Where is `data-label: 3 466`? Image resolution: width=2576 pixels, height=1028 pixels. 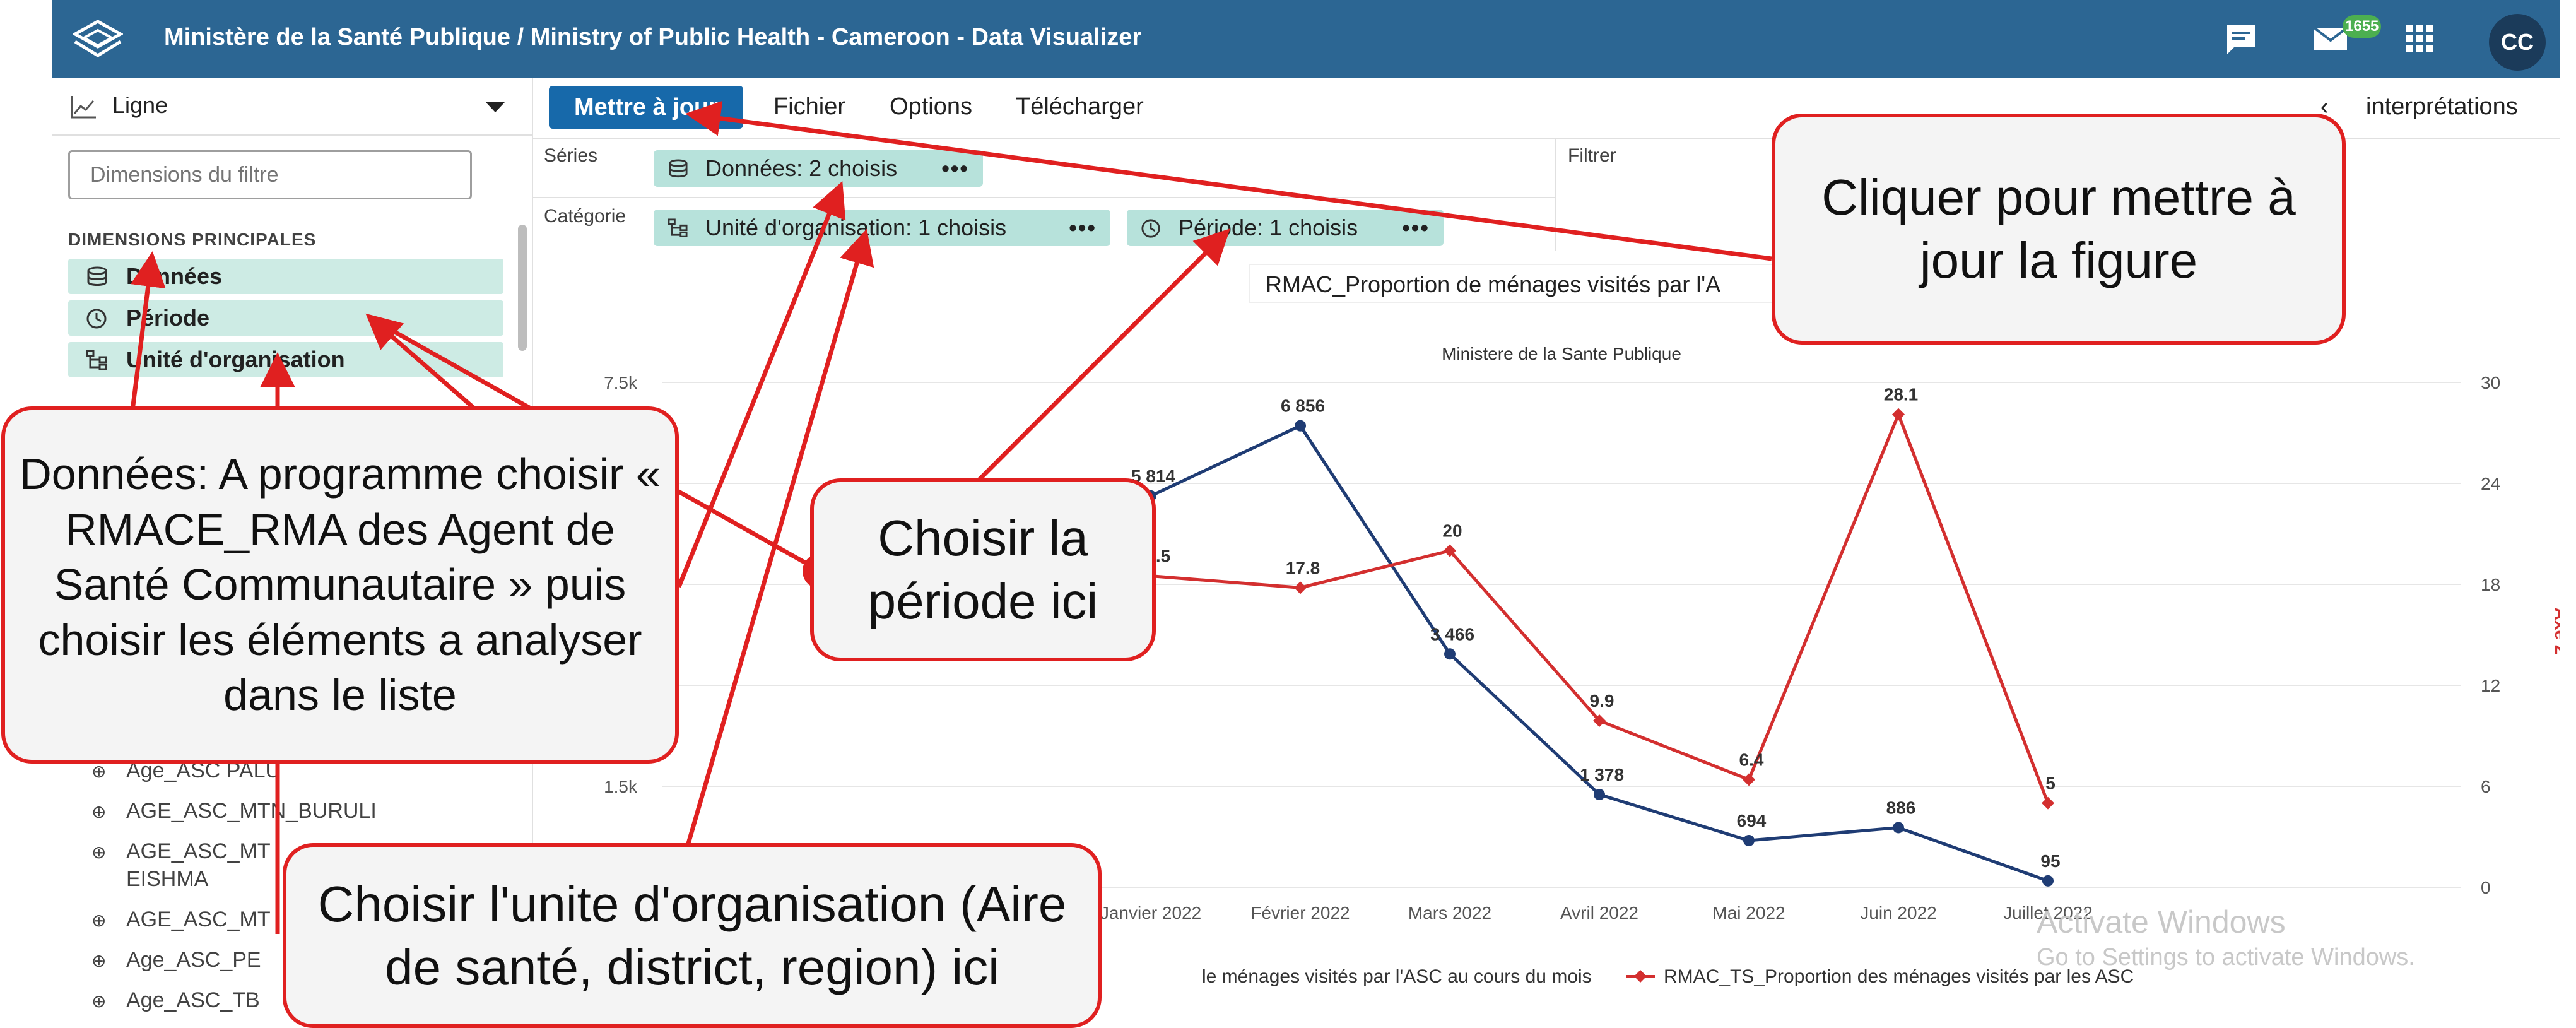
data-label: 3 466 is located at coordinates (1452, 634).